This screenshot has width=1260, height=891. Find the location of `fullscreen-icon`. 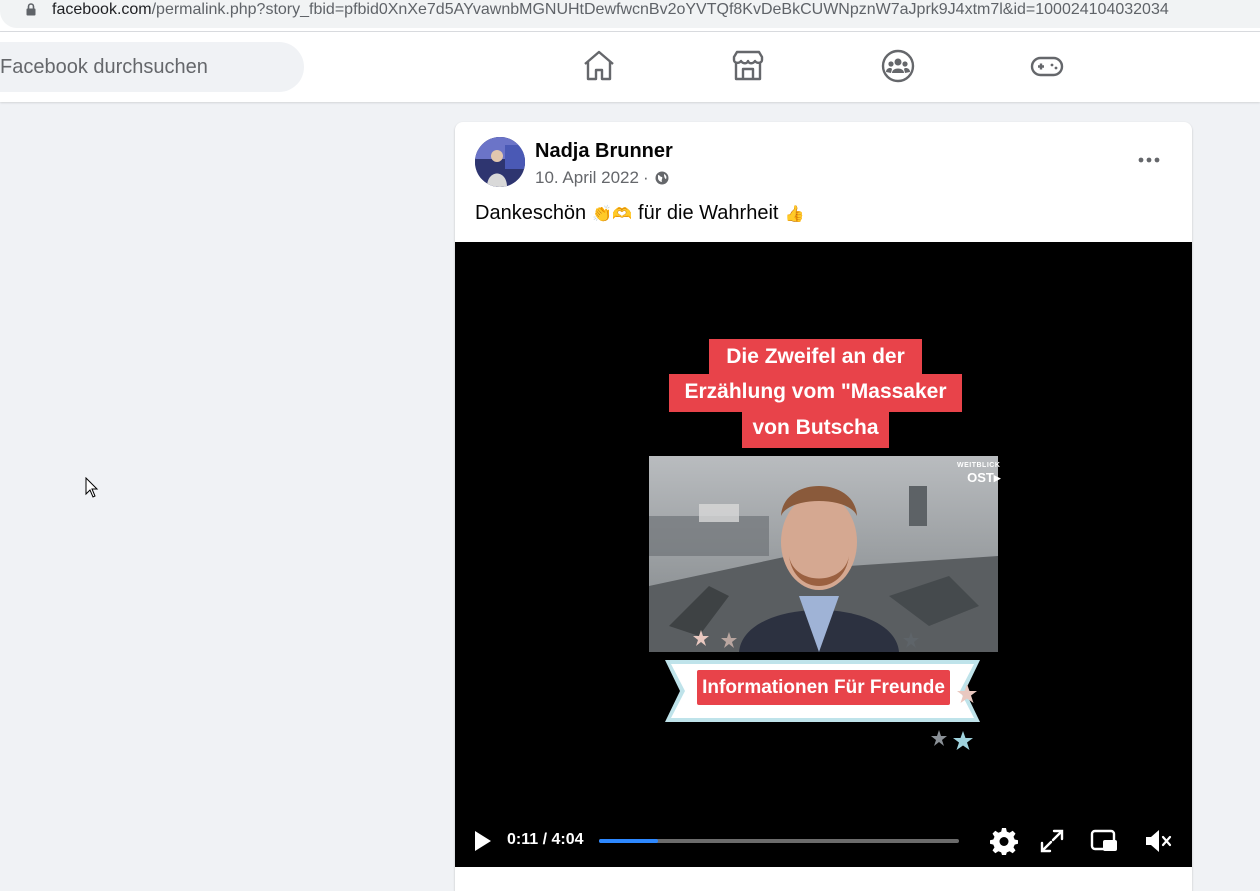

fullscreen-icon is located at coordinates (1052, 841).